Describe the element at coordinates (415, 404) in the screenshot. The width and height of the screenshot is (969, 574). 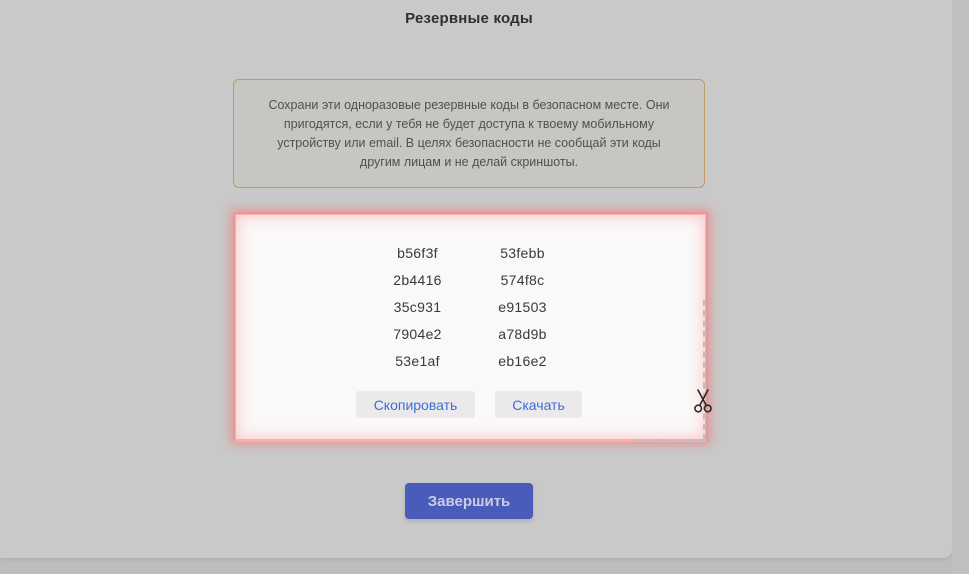
I see `copy-button: Скопировать` at that location.